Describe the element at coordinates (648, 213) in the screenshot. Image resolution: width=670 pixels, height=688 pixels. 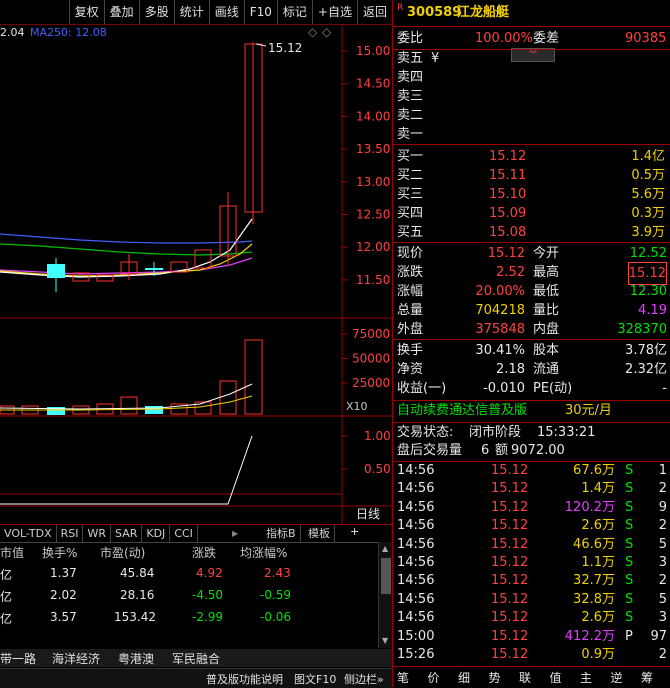
I see `buy-volume: 0.3万` at that location.